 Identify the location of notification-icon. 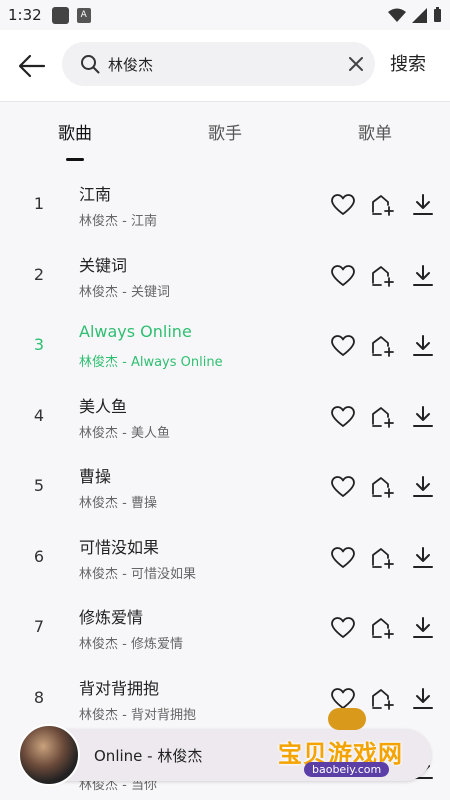
(60, 15).